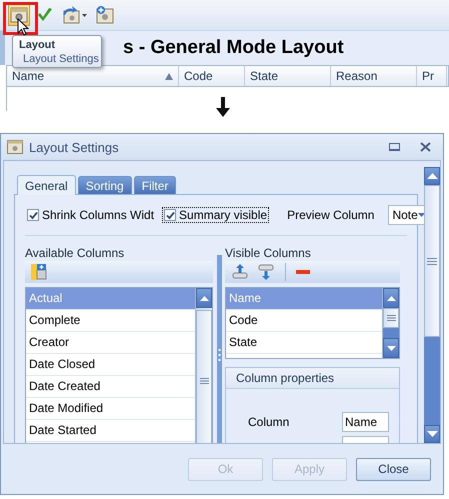 The height and width of the screenshot is (499, 449). Describe the element at coordinates (357, 76) in the screenshot. I see `column-label: Reason` at that location.